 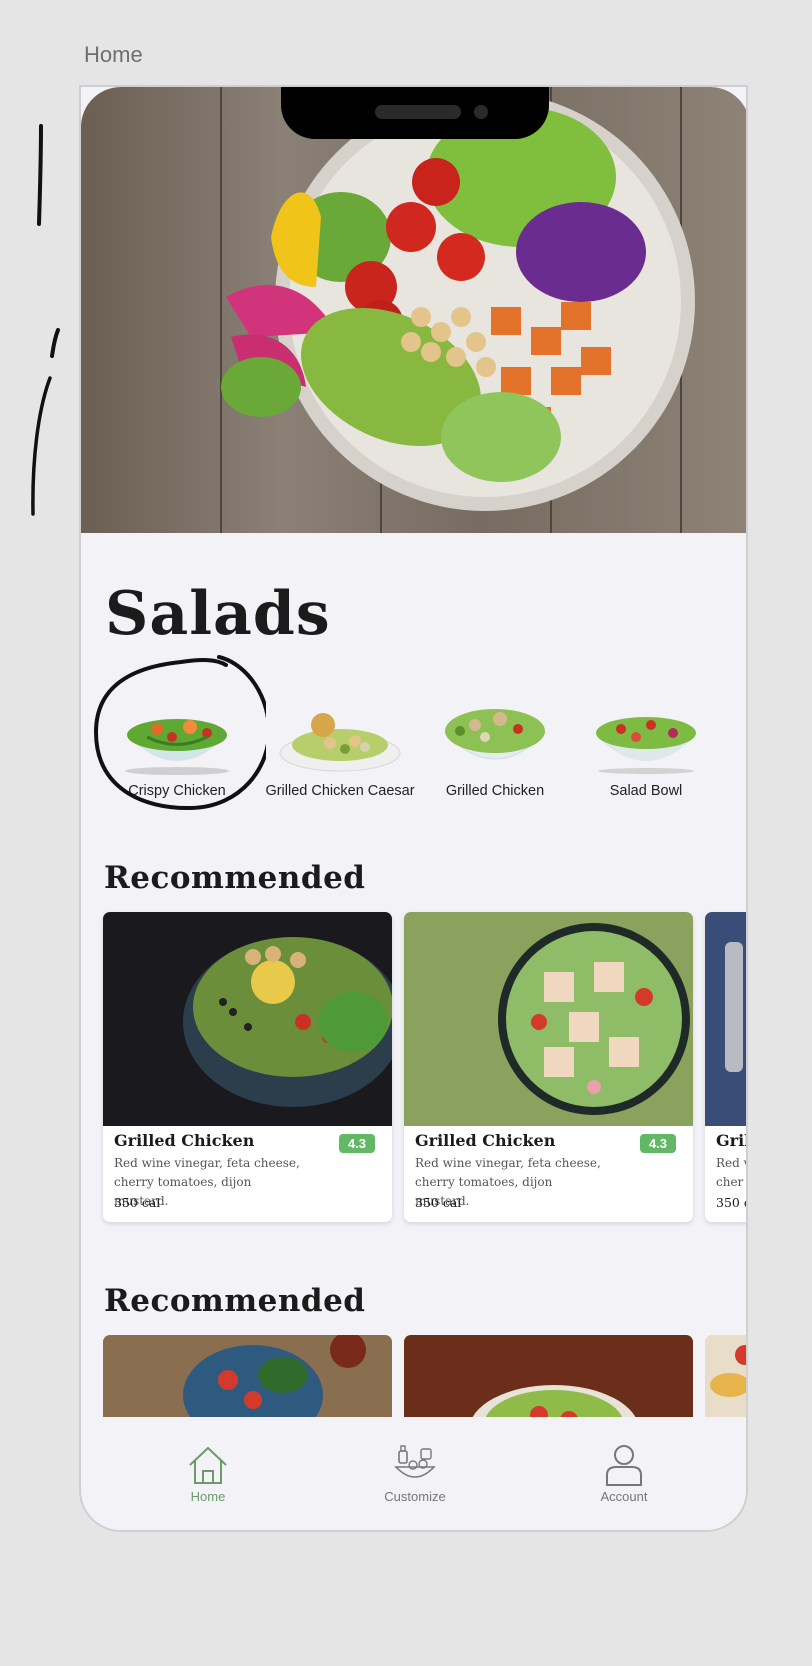 I want to click on tab-customize: Customize, so click(x=415, y=1473).